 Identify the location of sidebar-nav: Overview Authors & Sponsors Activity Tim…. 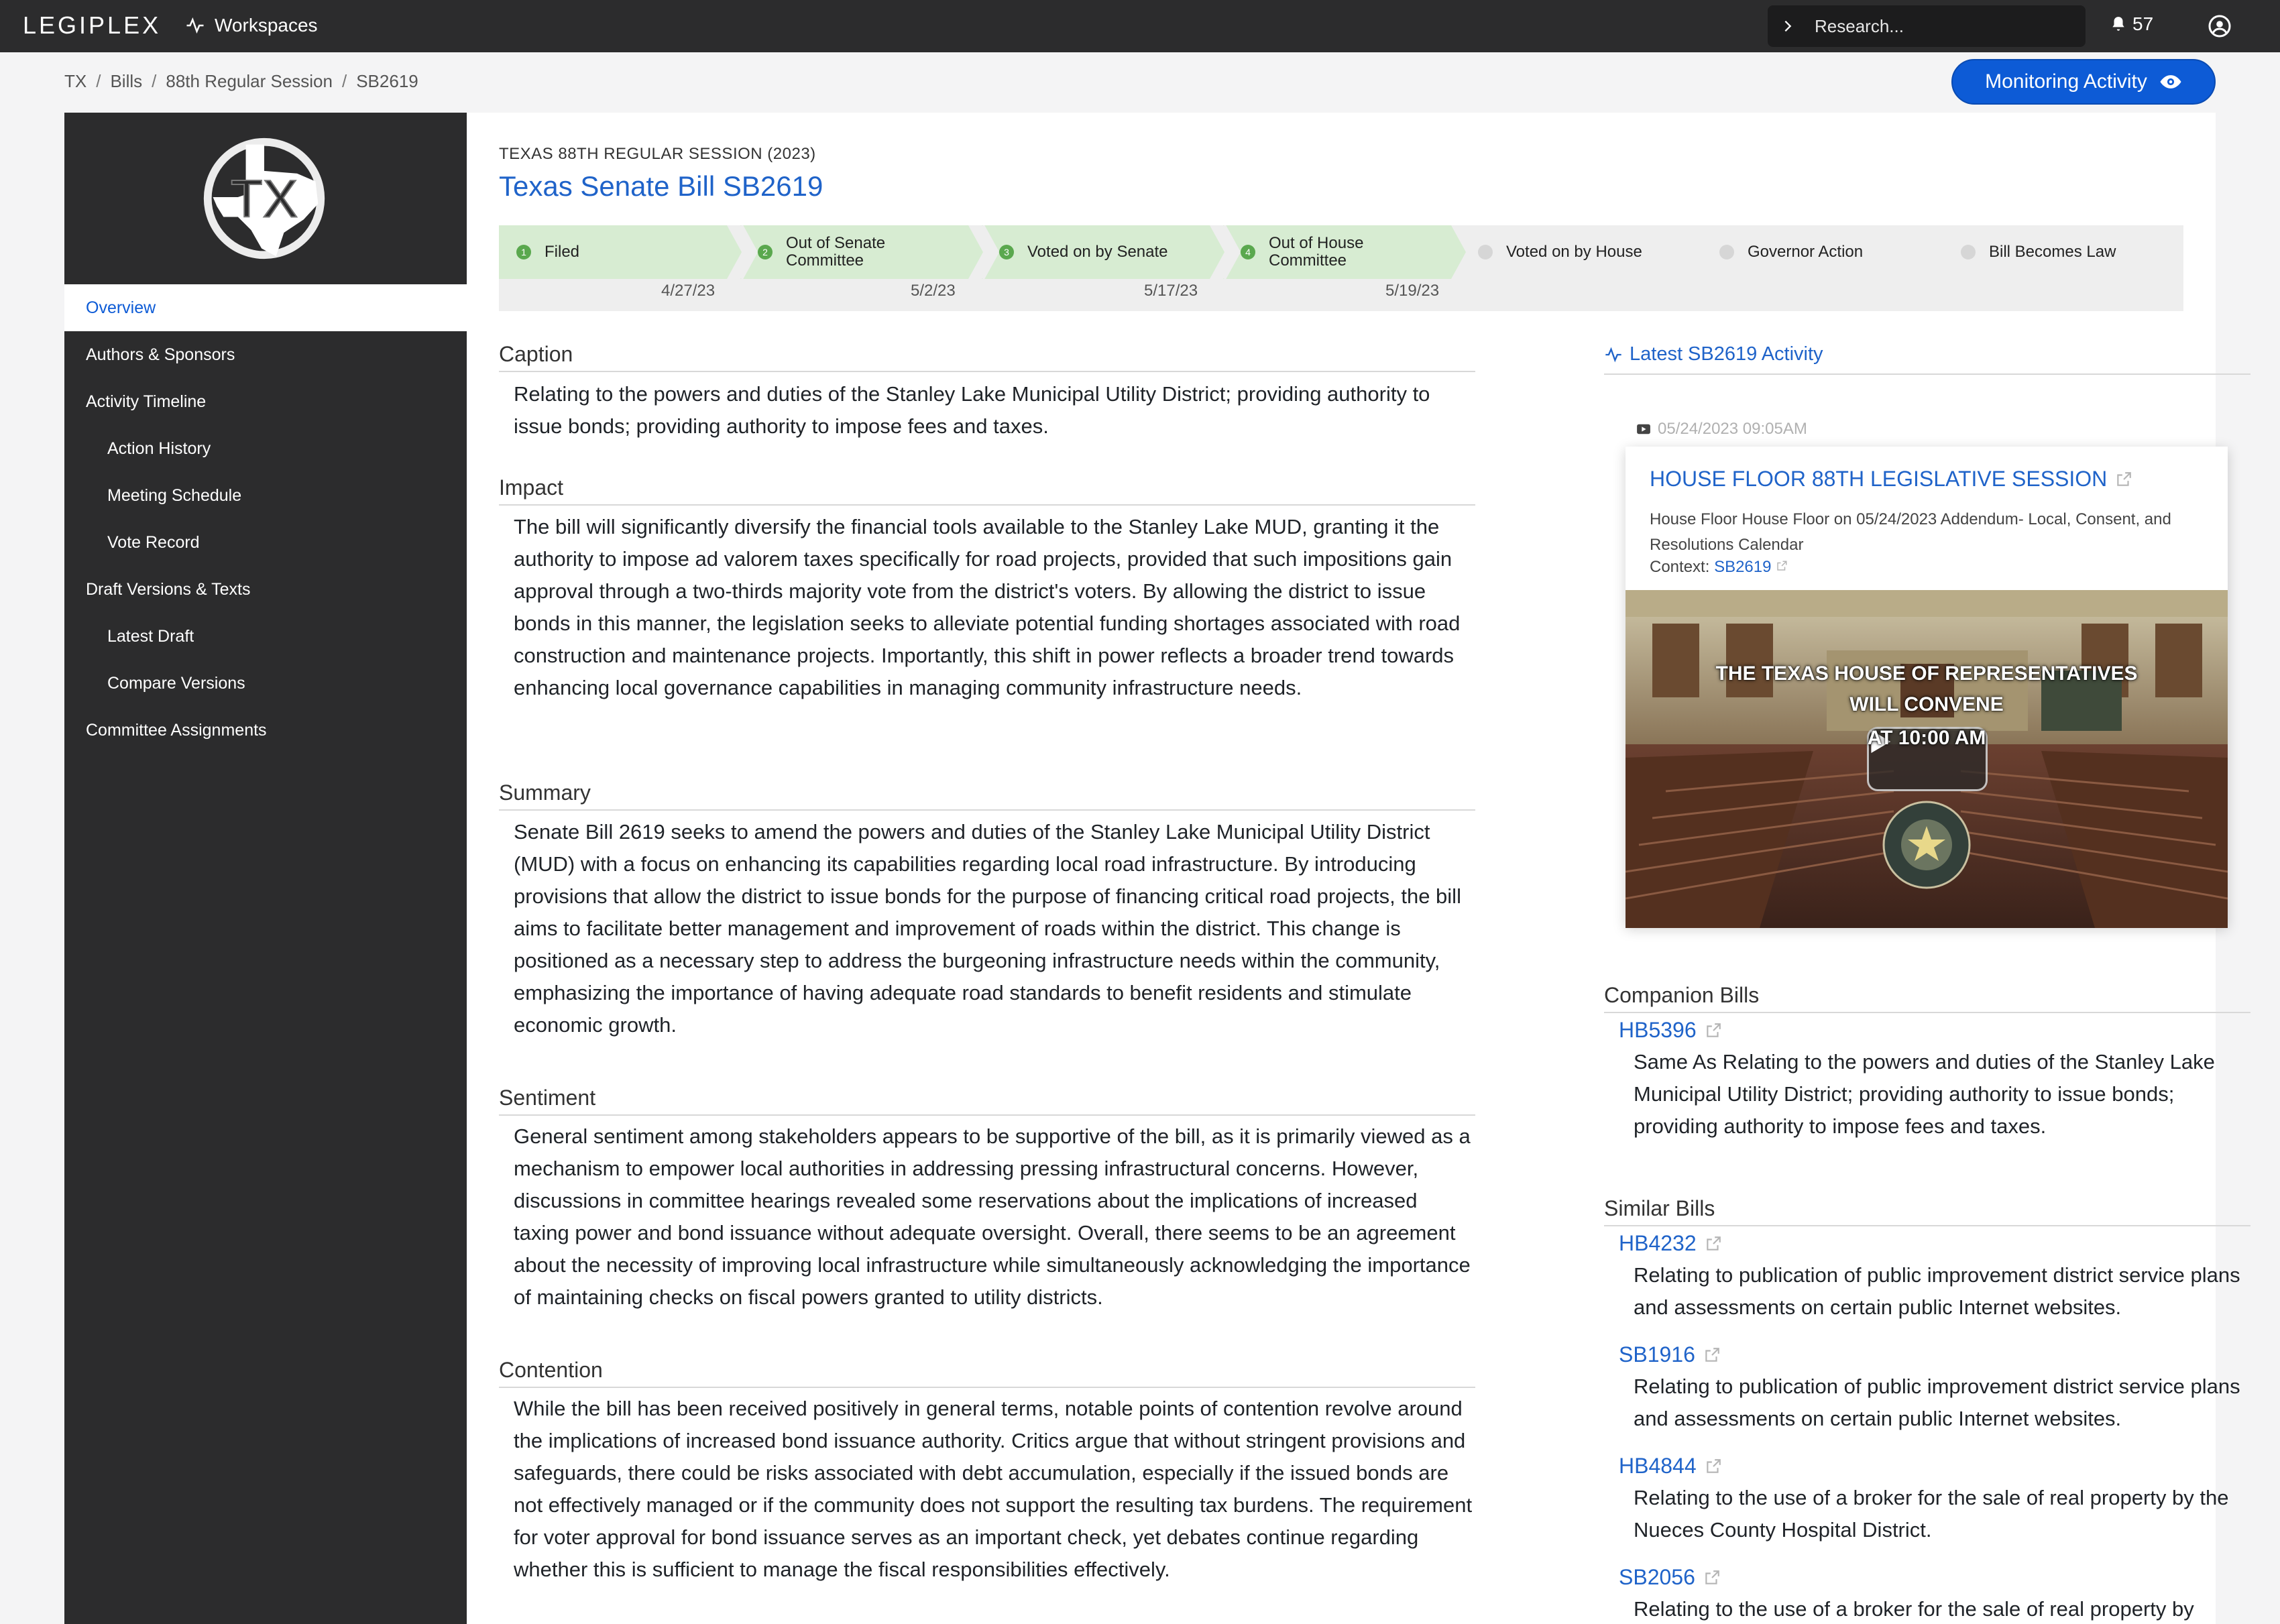
(265, 519).